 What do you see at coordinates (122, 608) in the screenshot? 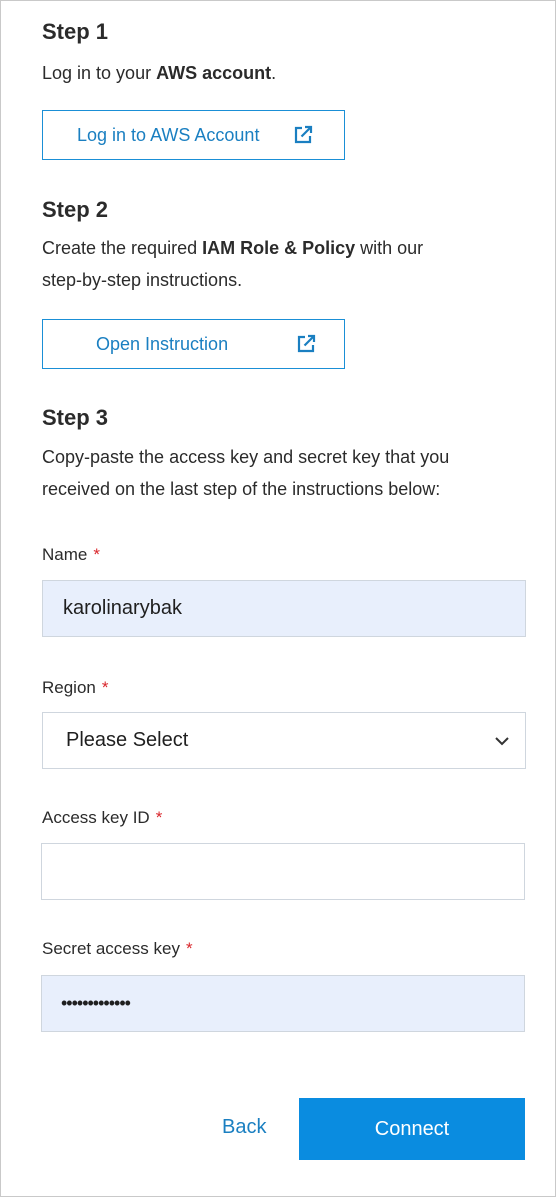
I see `name-input-value: karolinarybak` at bounding box center [122, 608].